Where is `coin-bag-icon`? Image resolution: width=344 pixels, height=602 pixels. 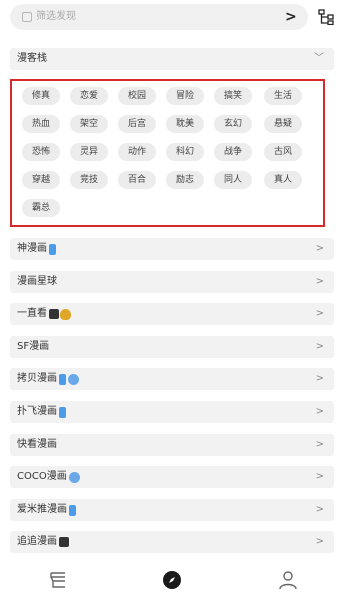
coin-bag-icon is located at coordinates (65, 314).